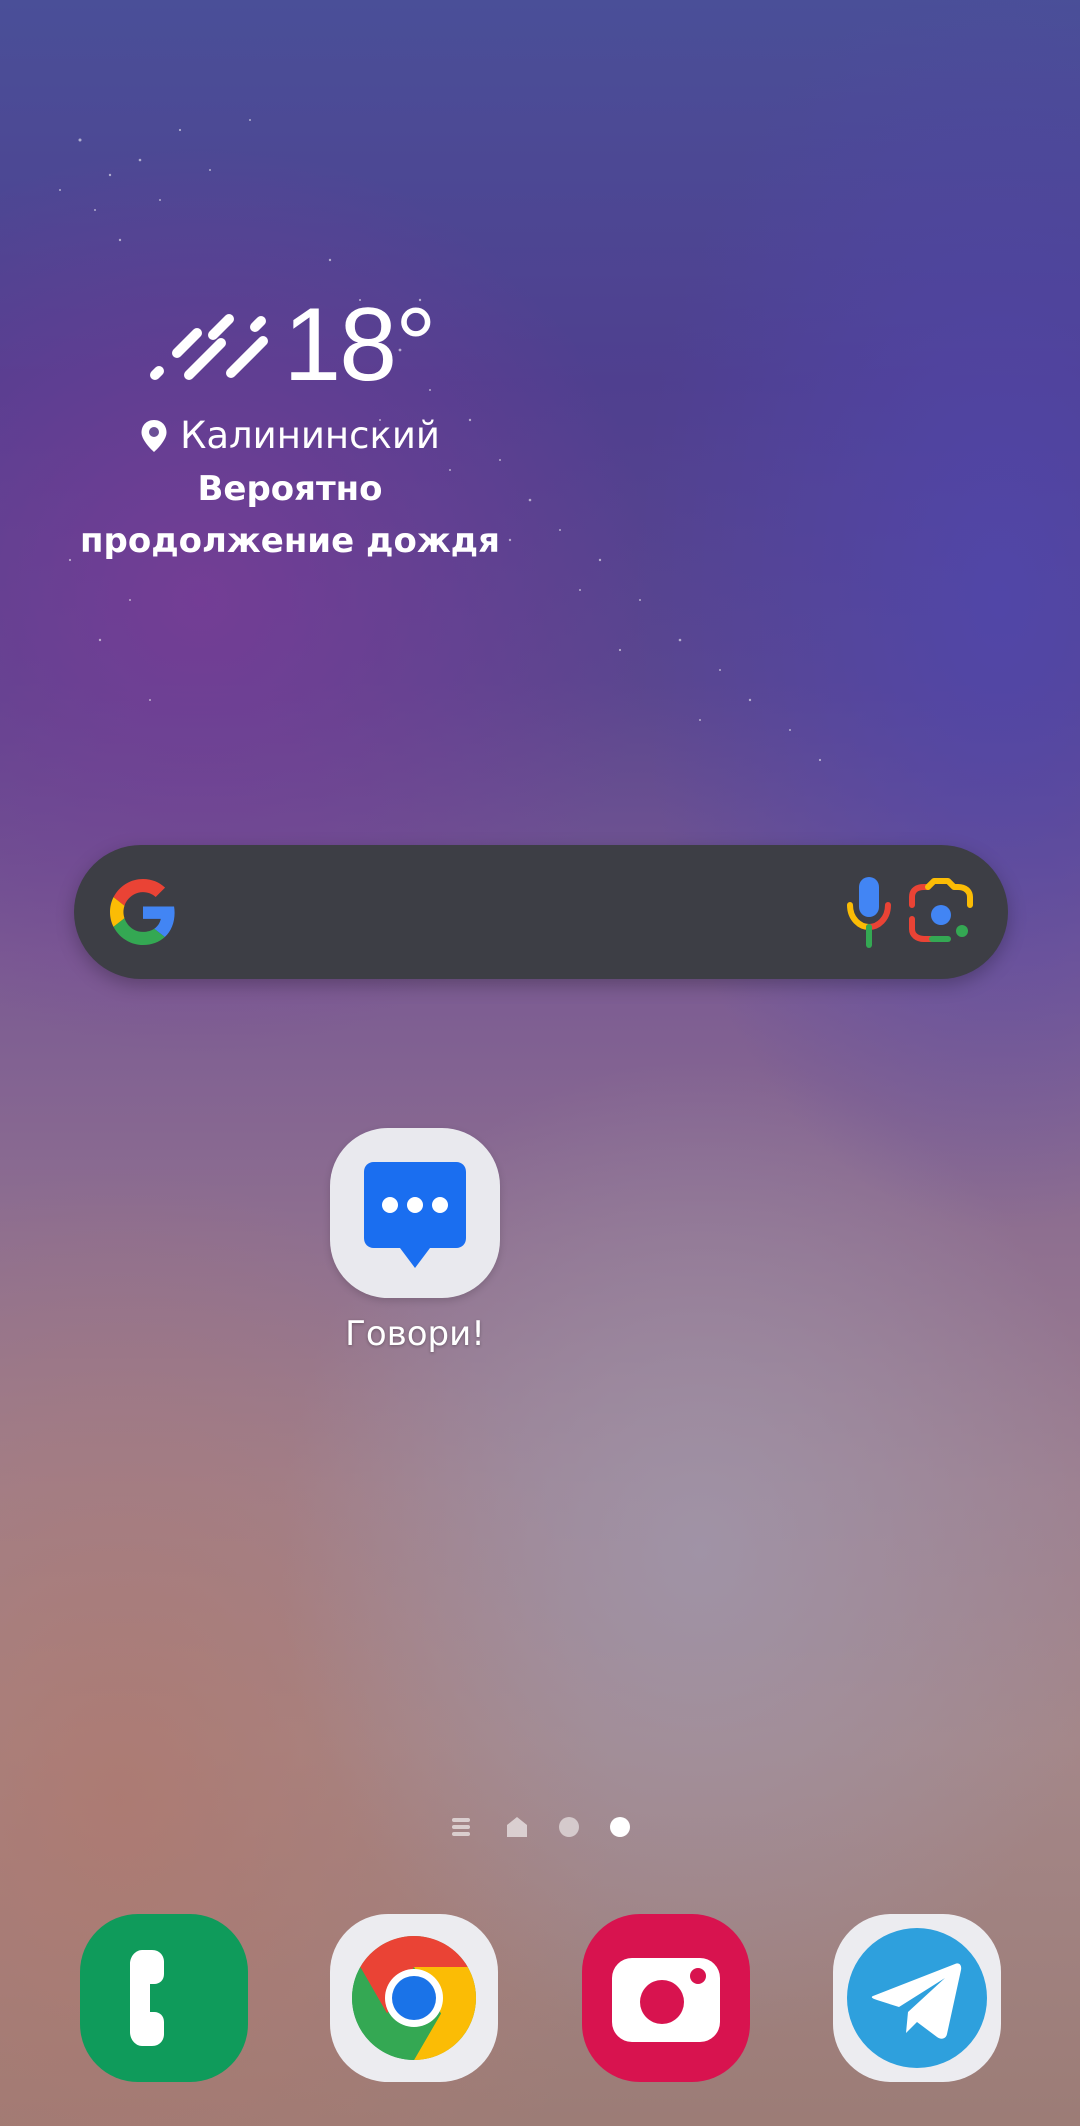 This screenshot has width=1080, height=2126. I want to click on location-pin-icon, so click(154, 435).